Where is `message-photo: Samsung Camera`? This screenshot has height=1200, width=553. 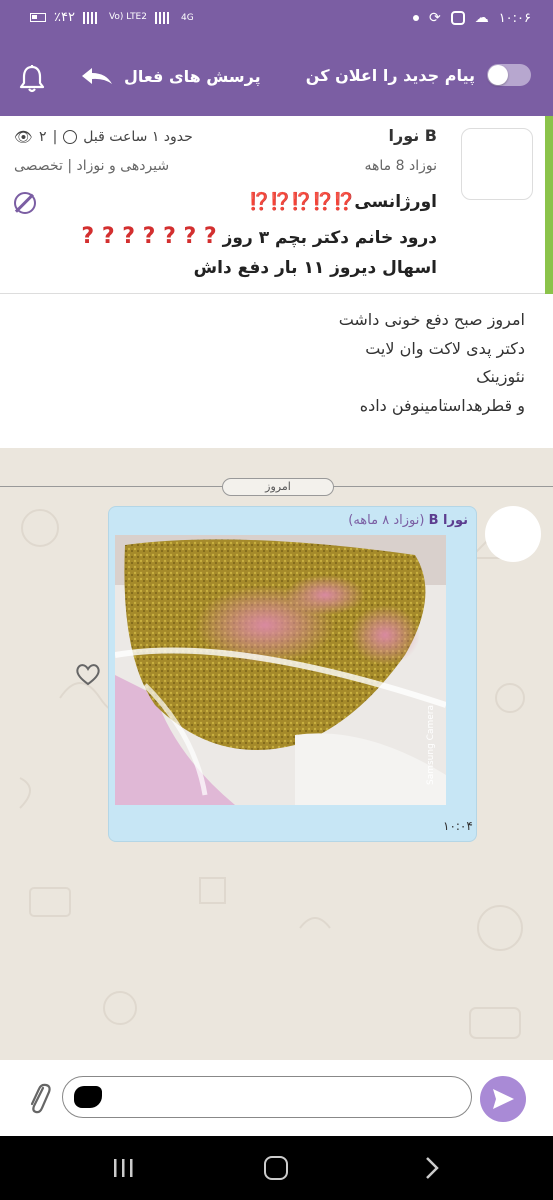
message-photo: Samsung Camera is located at coordinates (280, 670).